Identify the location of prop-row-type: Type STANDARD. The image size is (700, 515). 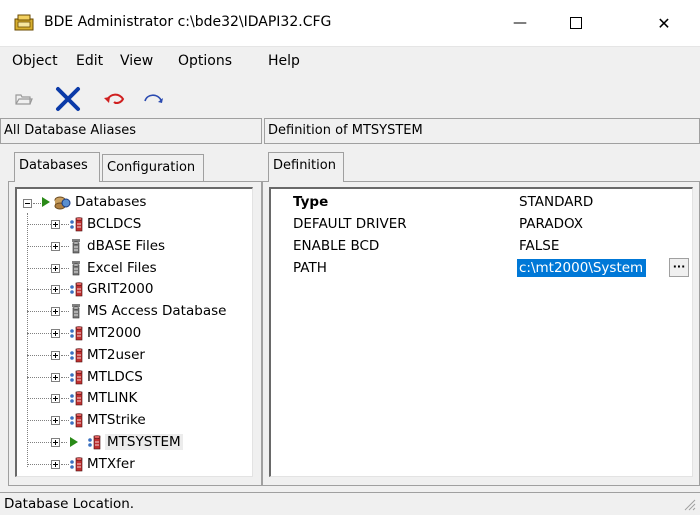
(481, 202).